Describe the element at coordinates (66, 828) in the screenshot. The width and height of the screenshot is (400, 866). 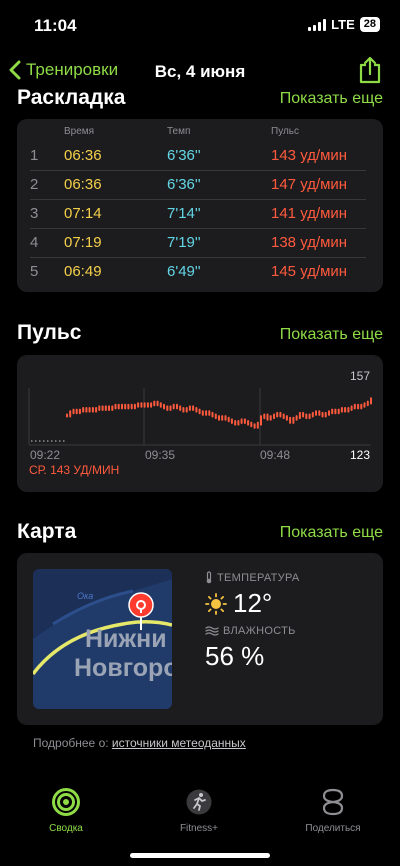
I see `tab-summary-label: Сводка` at that location.